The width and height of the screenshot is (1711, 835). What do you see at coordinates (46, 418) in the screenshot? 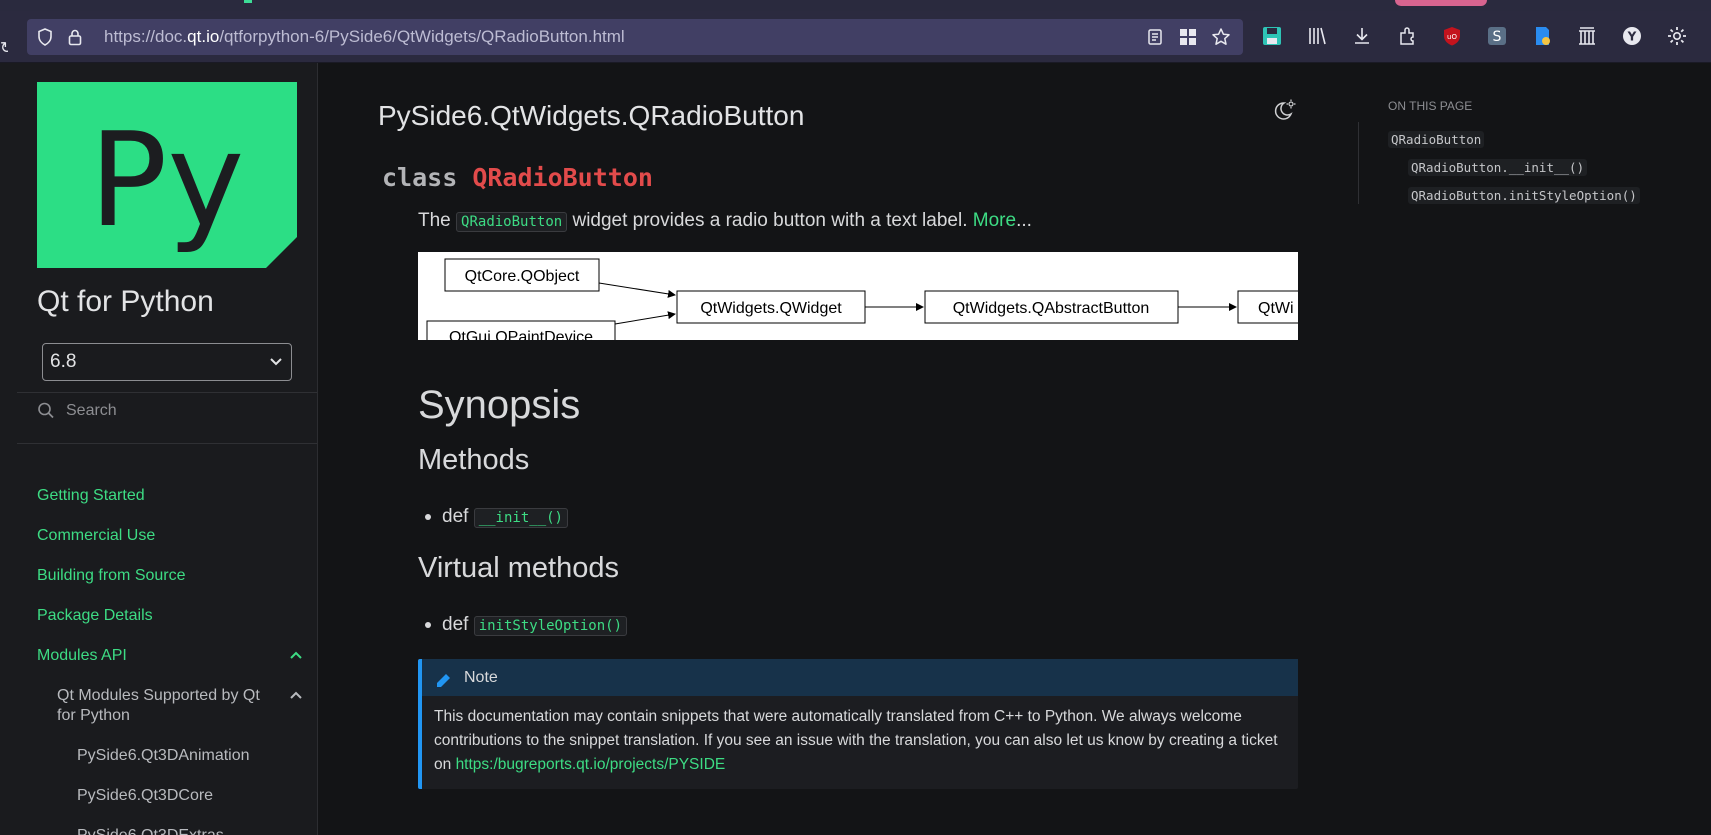
I see `search-icon` at bounding box center [46, 418].